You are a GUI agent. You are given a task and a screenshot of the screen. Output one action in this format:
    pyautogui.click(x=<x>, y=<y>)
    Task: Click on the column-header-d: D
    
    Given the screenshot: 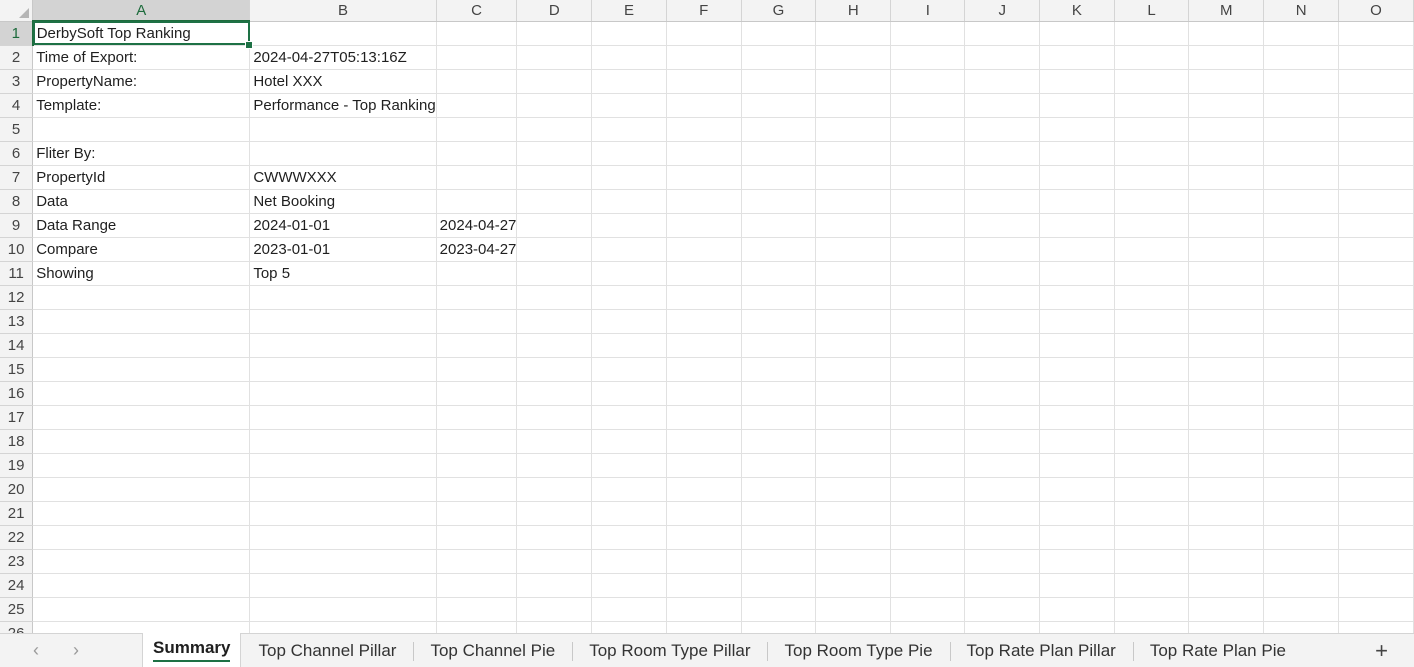 What is the action you would take?
    pyautogui.click(x=554, y=11)
    